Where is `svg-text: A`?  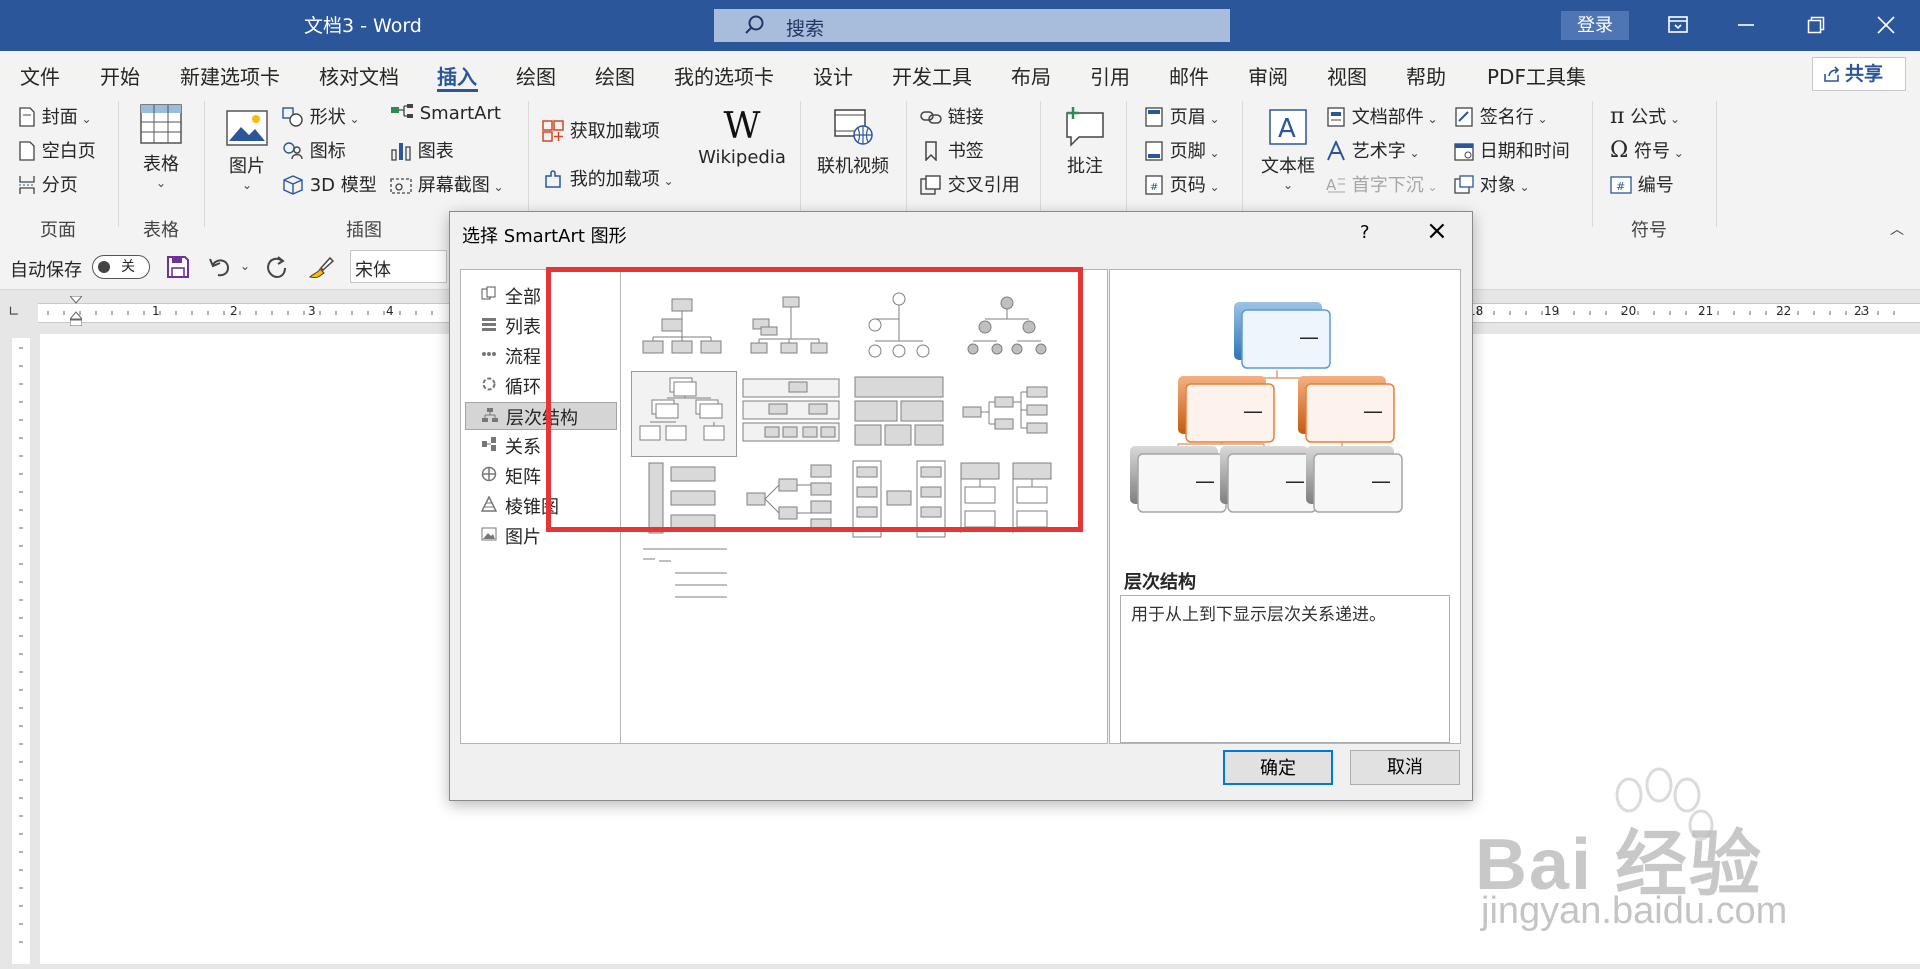
svg-text: A is located at coordinates (1287, 129).